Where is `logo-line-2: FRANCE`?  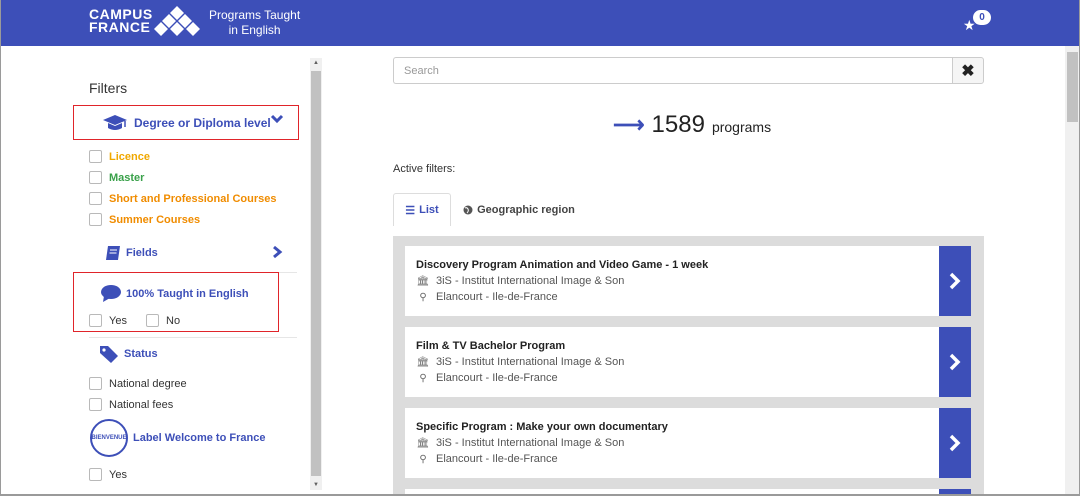 logo-line-2: FRANCE is located at coordinates (120, 27).